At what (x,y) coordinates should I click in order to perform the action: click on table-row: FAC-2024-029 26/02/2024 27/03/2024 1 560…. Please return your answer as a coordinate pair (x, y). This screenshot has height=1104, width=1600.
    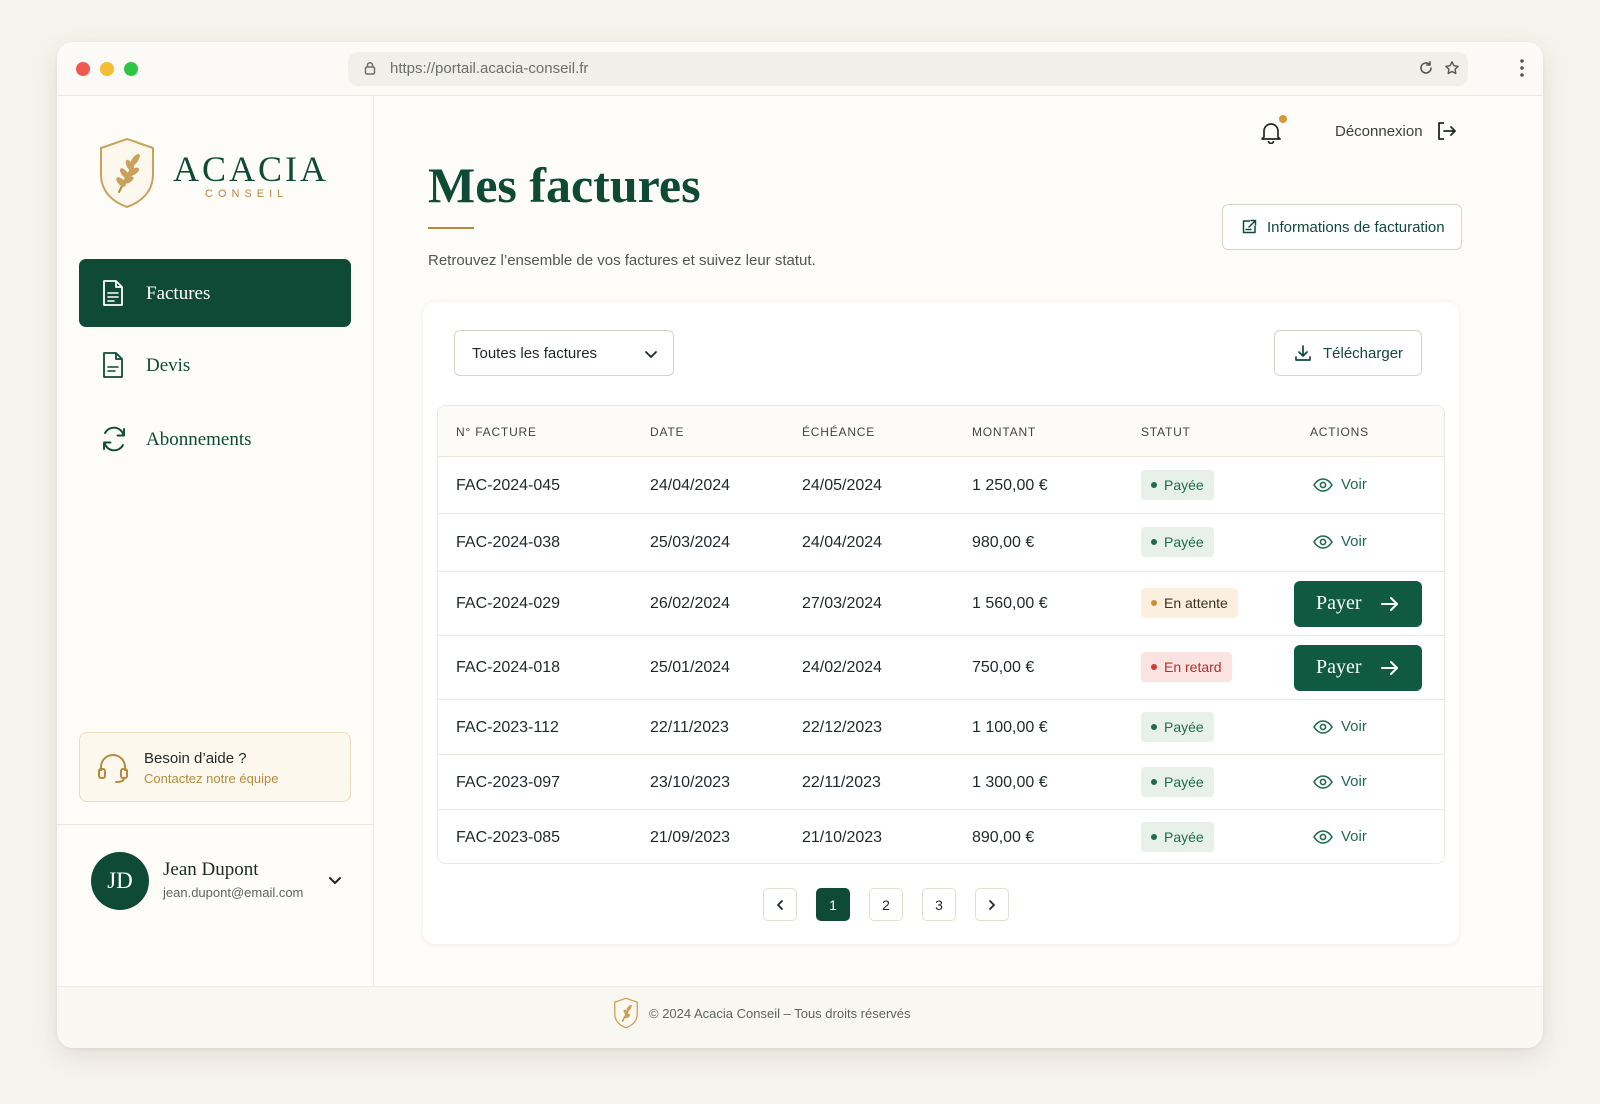
    Looking at the image, I should click on (941, 604).